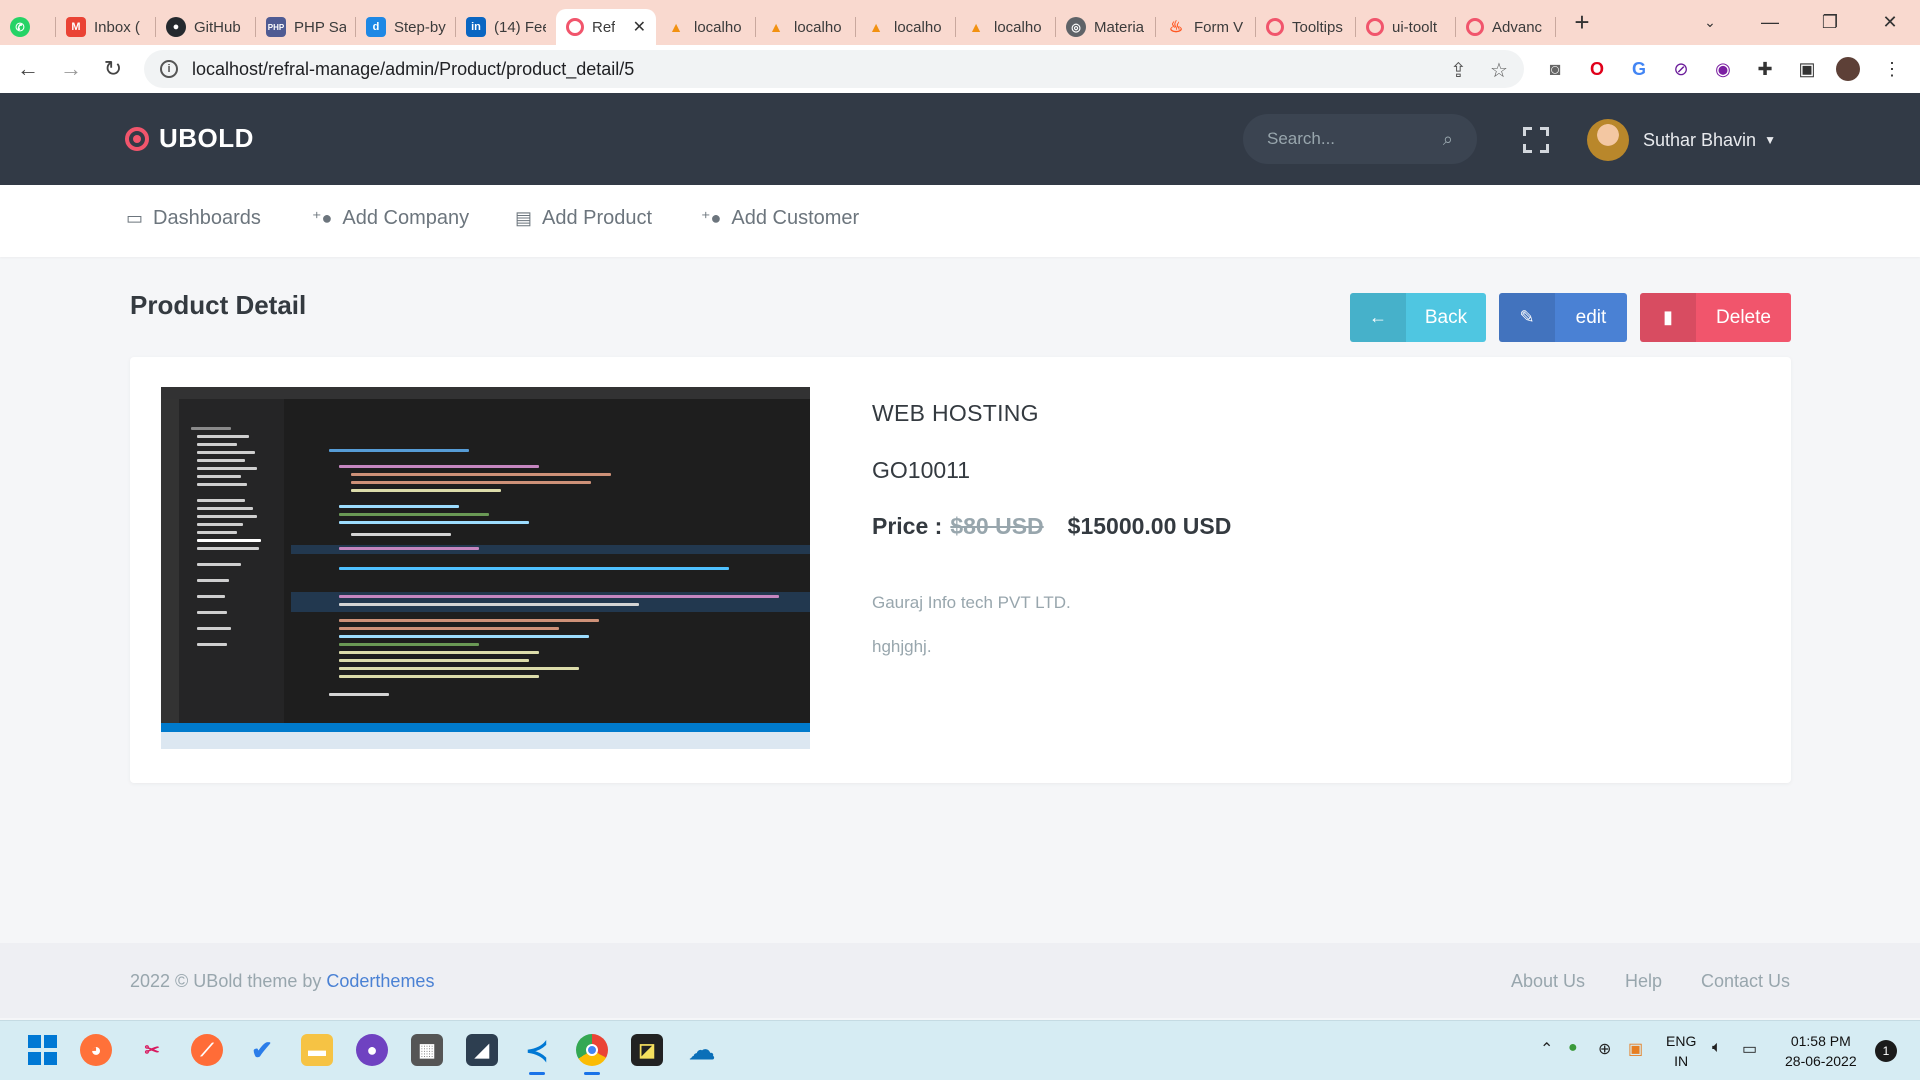  What do you see at coordinates (1770, 22) in the screenshot?
I see `minimize-icon: —` at bounding box center [1770, 22].